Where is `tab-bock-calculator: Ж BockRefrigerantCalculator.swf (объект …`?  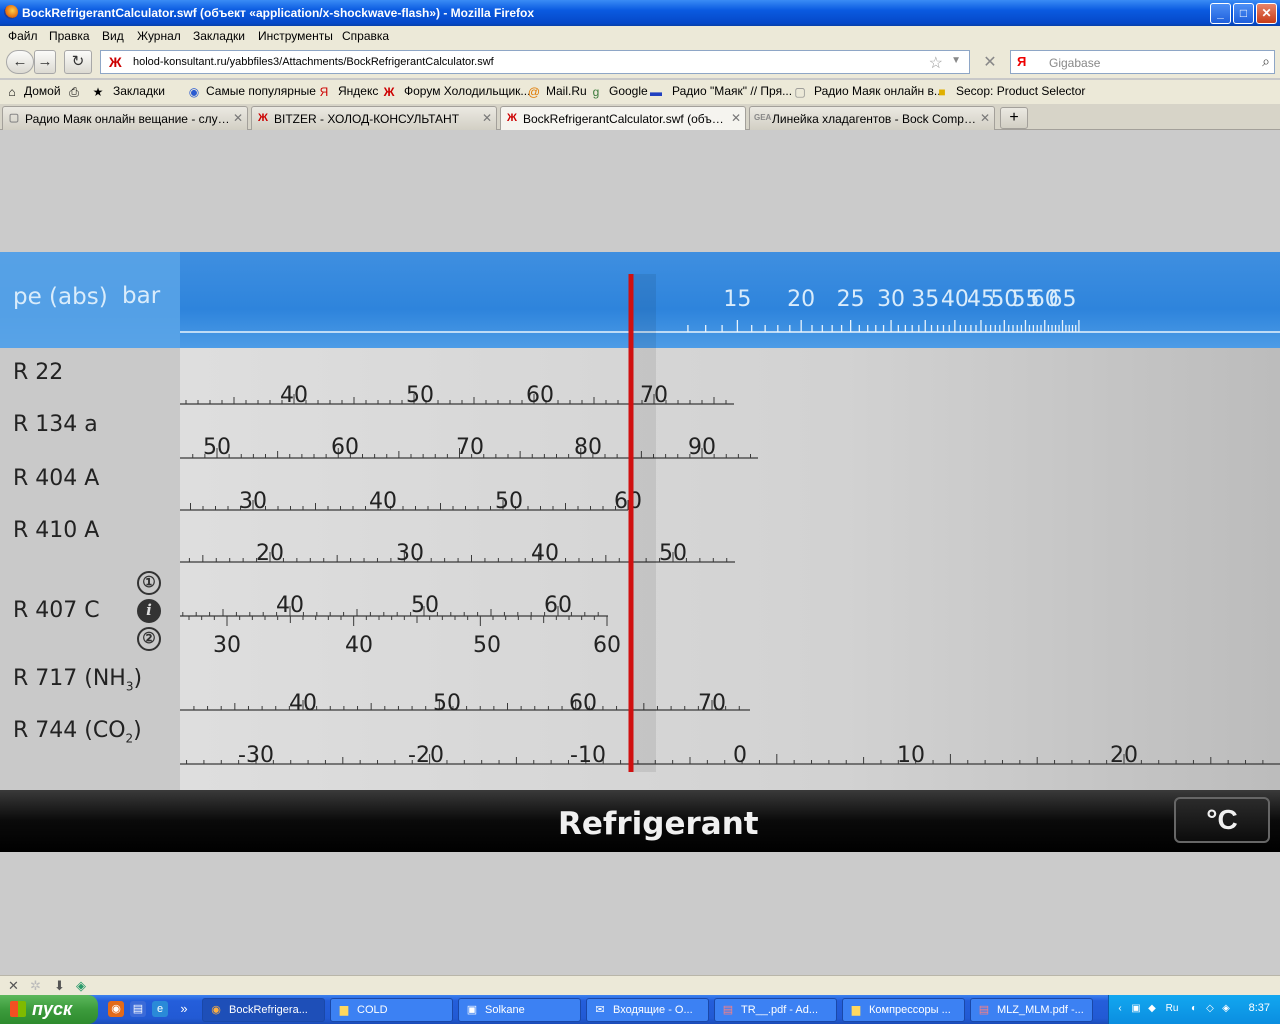 tab-bock-calculator: Ж BockRefrigerantCalculator.swf (объект … is located at coordinates (623, 118).